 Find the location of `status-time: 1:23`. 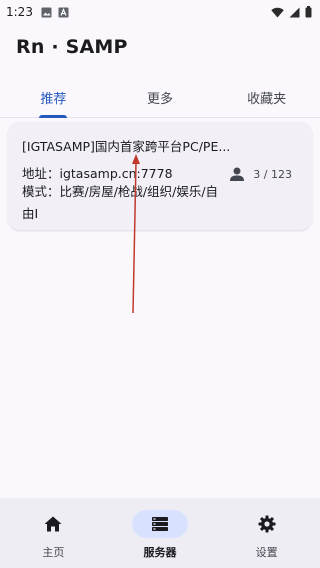

status-time: 1:23 is located at coordinates (19, 12).